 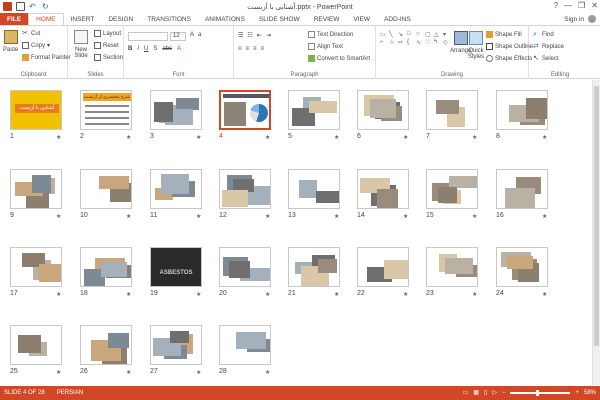 I want to click on font-size-combo: 12, so click(x=178, y=36).